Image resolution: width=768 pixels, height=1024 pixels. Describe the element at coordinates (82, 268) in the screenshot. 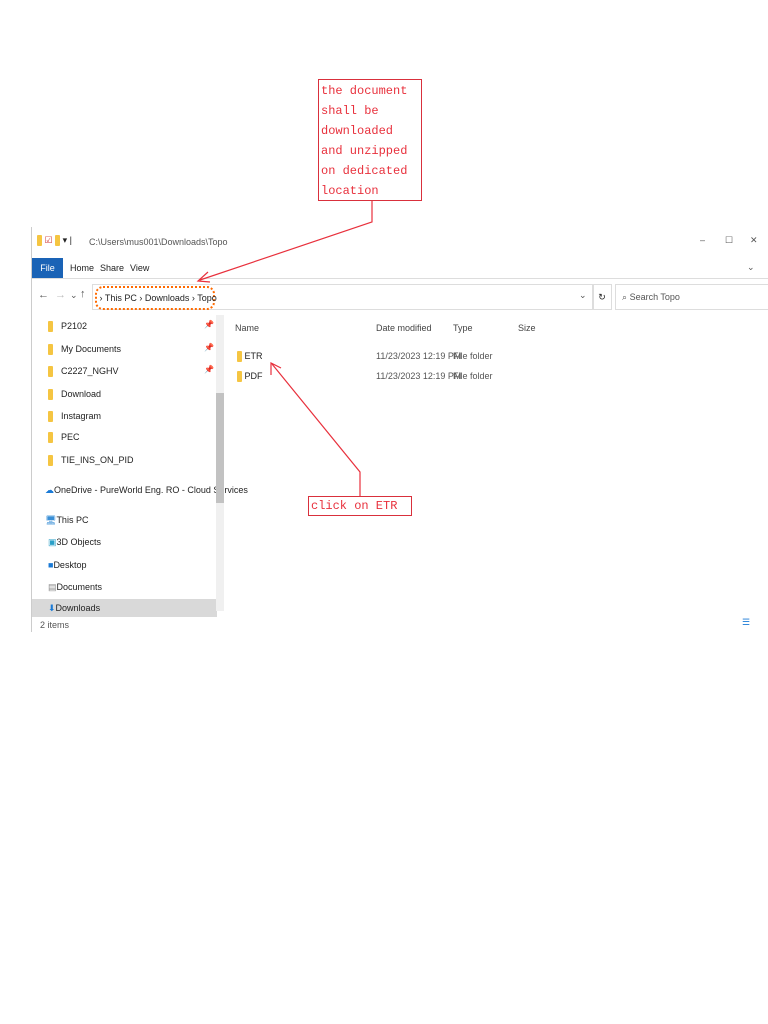

I see `tab-home: Home` at that location.